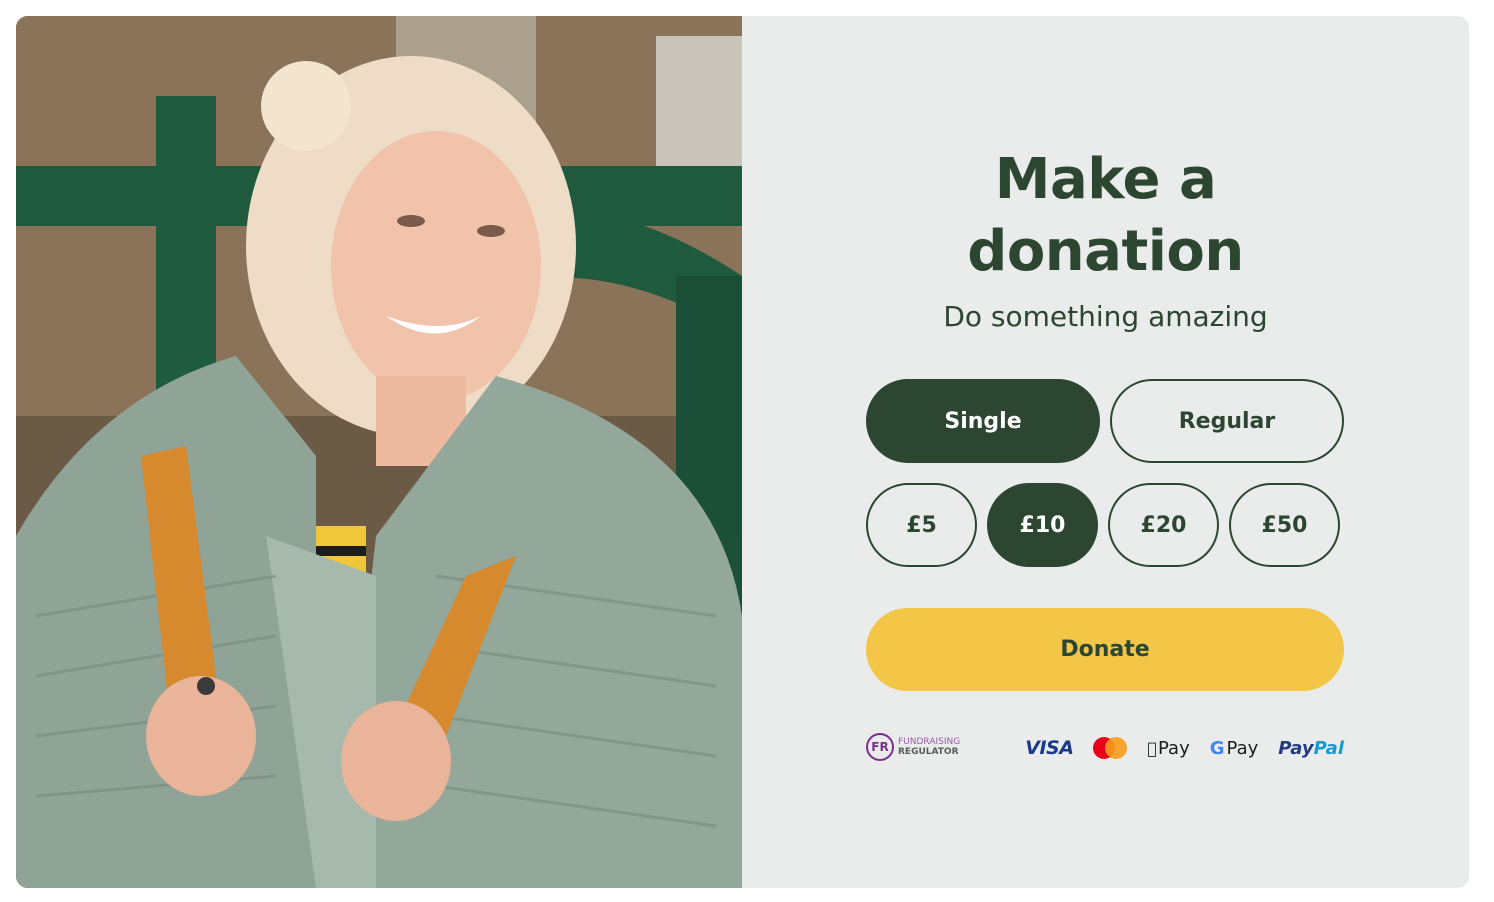 The width and height of the screenshot is (1494, 902). What do you see at coordinates (1110, 748) in the screenshot?
I see `mastercard-icon` at bounding box center [1110, 748].